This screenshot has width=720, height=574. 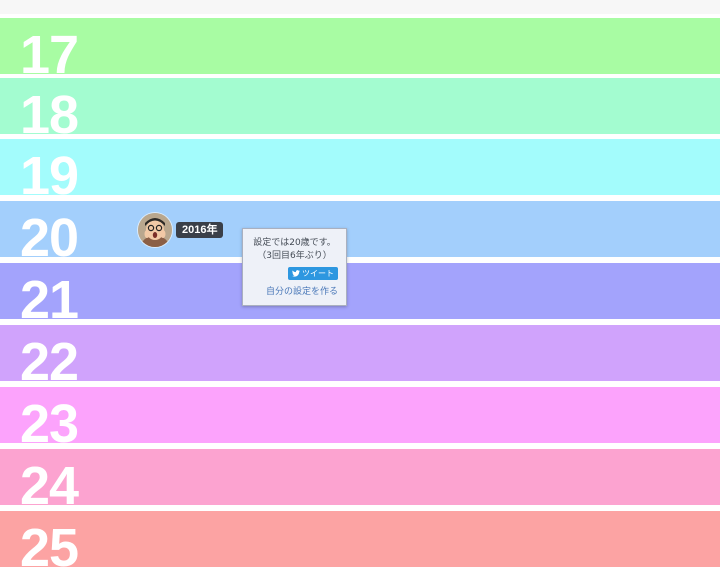 I want to click on age-number: 19, so click(x=49, y=170).